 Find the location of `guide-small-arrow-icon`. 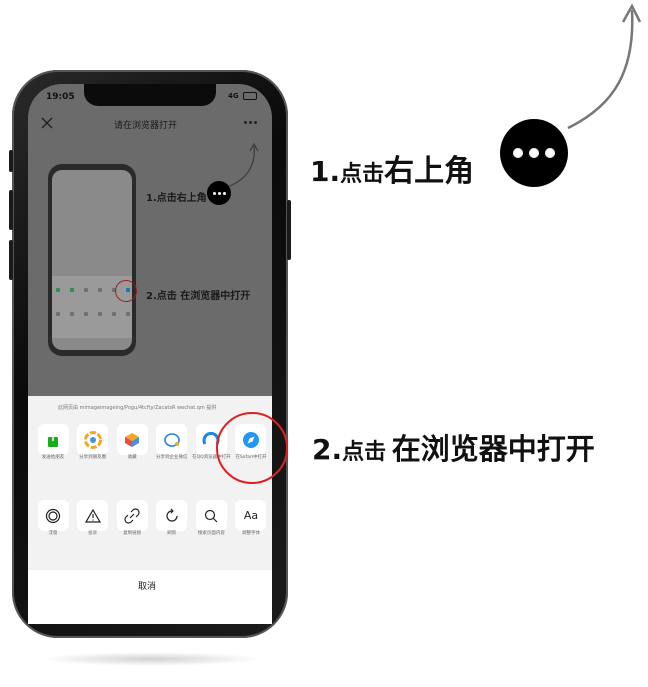

guide-small-arrow-icon is located at coordinates (244, 164).